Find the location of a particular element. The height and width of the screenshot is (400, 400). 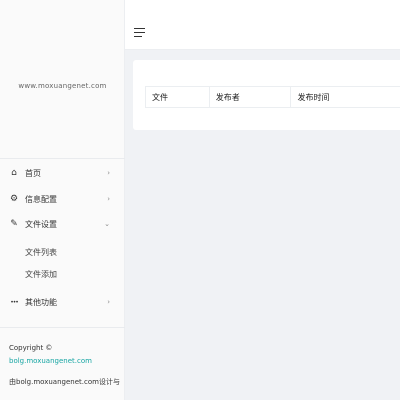

blog-link: bolg.moxuangenet.com is located at coordinates (65, 361).